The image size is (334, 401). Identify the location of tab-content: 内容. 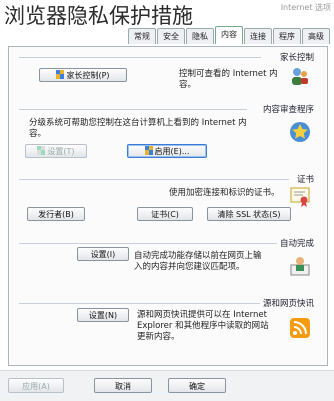
(229, 35).